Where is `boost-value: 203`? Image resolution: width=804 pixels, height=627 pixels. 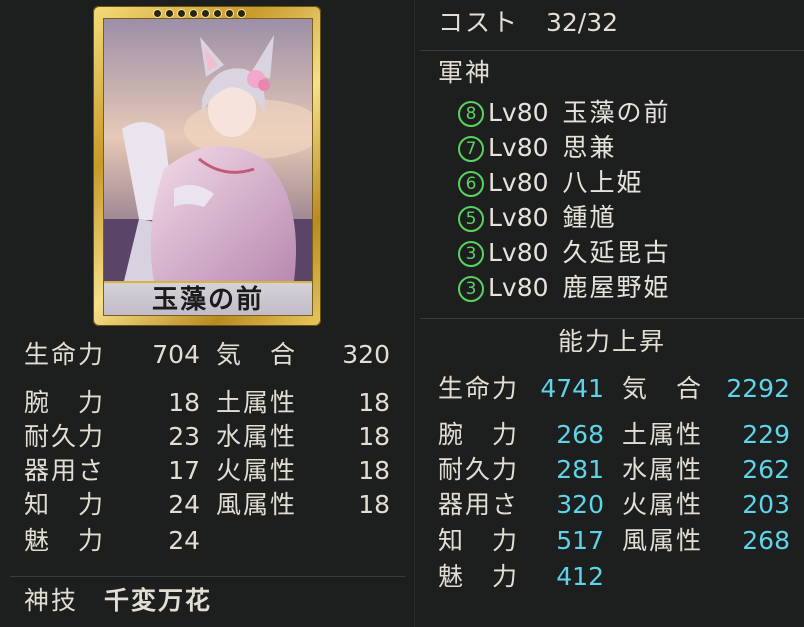
boost-value: 203 is located at coordinates (766, 504).